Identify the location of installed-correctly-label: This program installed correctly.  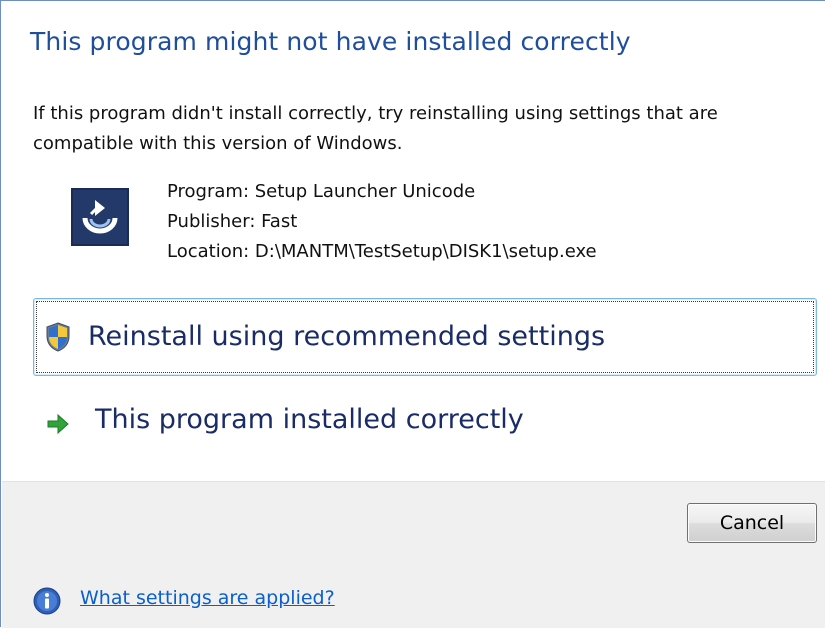
(309, 419).